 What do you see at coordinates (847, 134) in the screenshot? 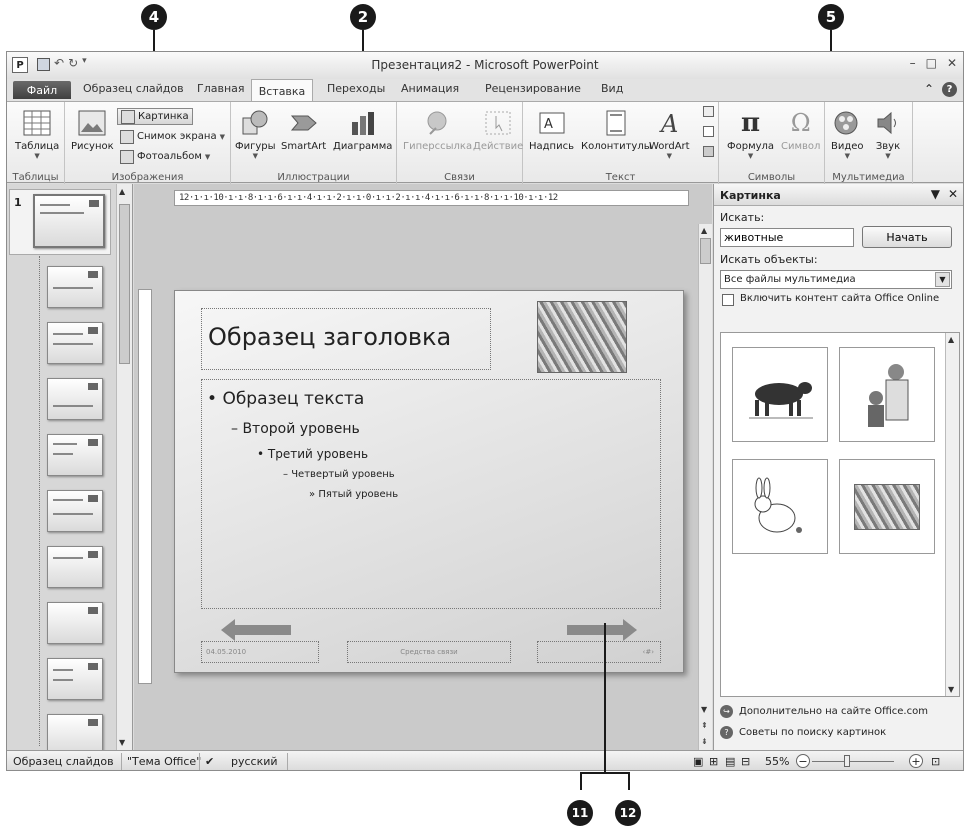
I see `video-button: Видео ▼` at bounding box center [847, 134].